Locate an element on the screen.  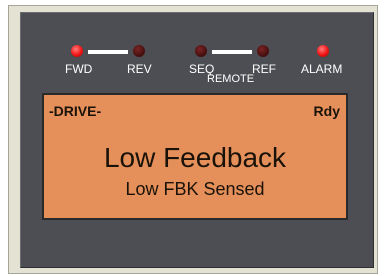
ref-label: REF is located at coordinates (264, 69).